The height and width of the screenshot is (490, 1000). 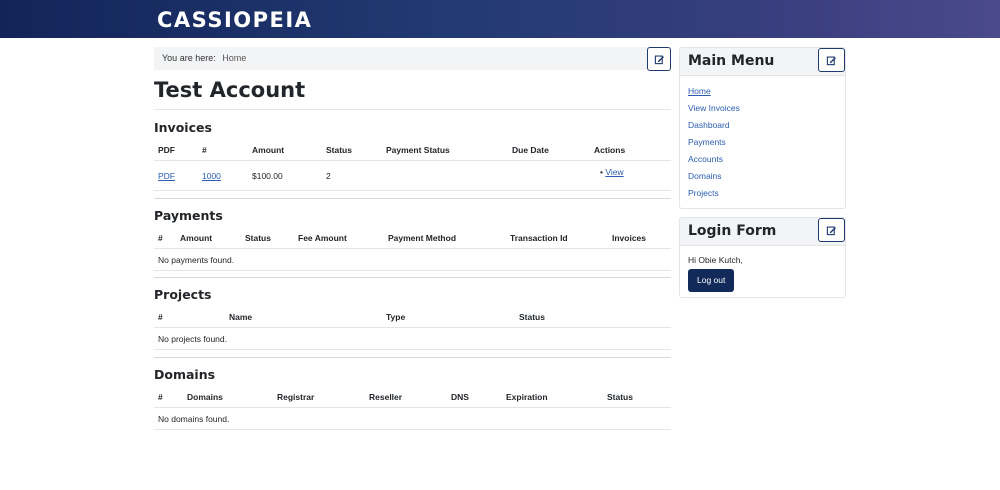 What do you see at coordinates (322, 238) in the screenshot?
I see `column-header: Fee Amount` at bounding box center [322, 238].